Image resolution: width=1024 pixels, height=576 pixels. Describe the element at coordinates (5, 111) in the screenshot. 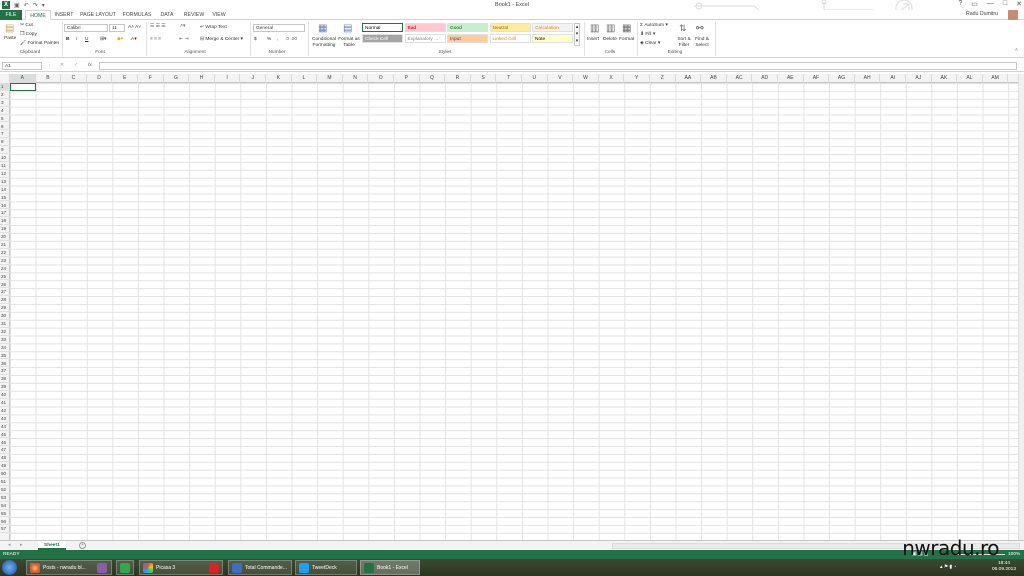

I see `row-header: 4` at that location.